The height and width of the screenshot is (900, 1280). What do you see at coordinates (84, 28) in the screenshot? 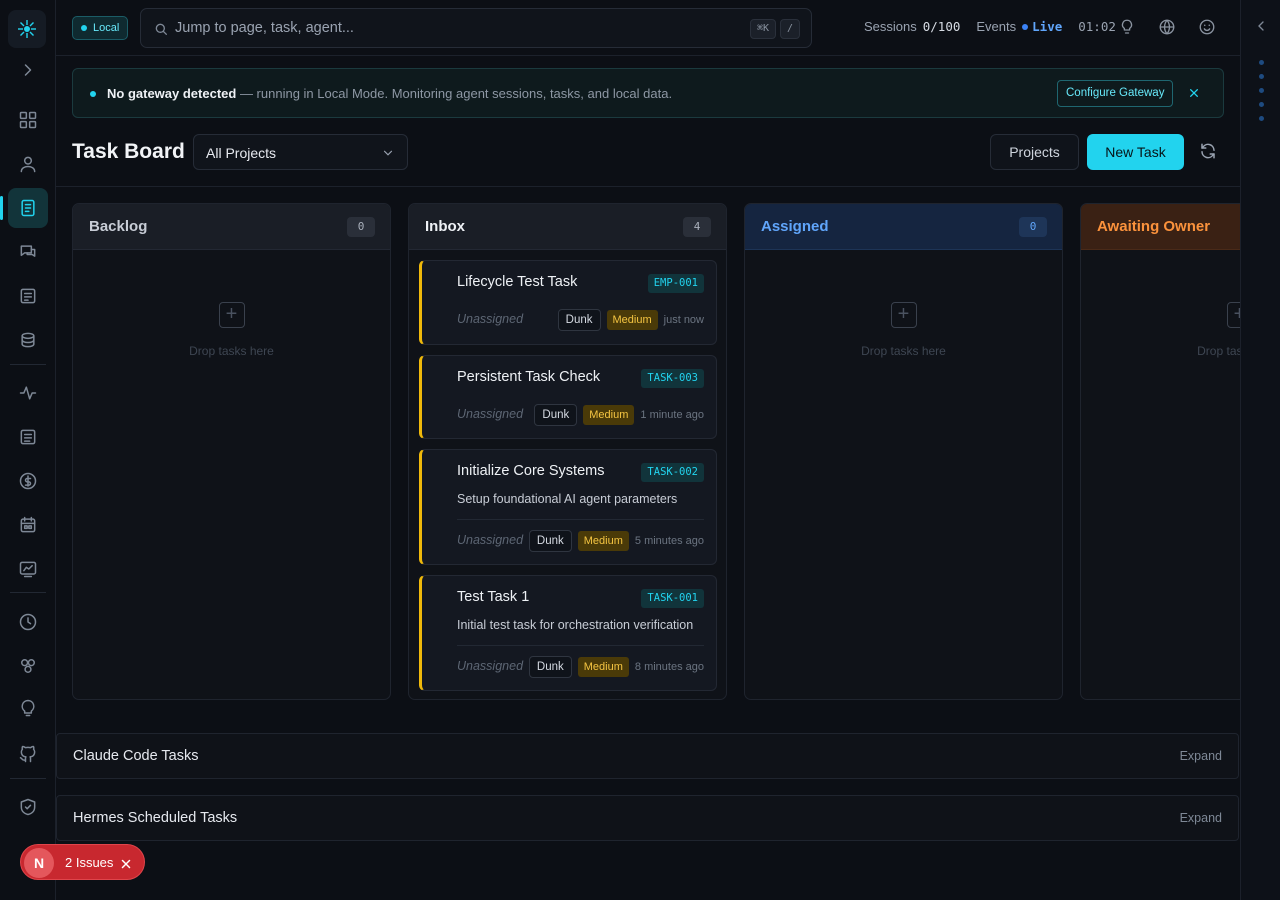
I see `status-dot` at bounding box center [84, 28].